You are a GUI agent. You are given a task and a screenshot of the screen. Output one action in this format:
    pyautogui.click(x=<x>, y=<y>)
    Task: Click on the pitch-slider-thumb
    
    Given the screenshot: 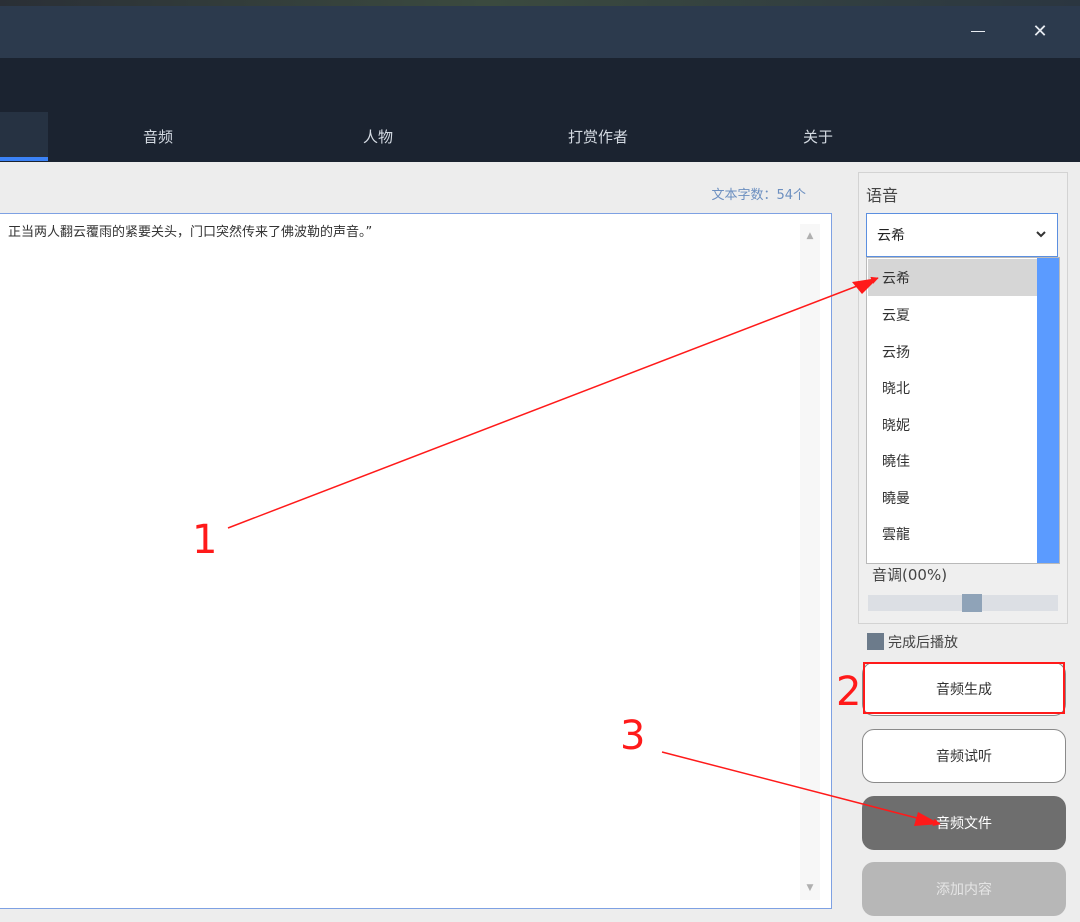 What is the action you would take?
    pyautogui.click(x=972, y=603)
    